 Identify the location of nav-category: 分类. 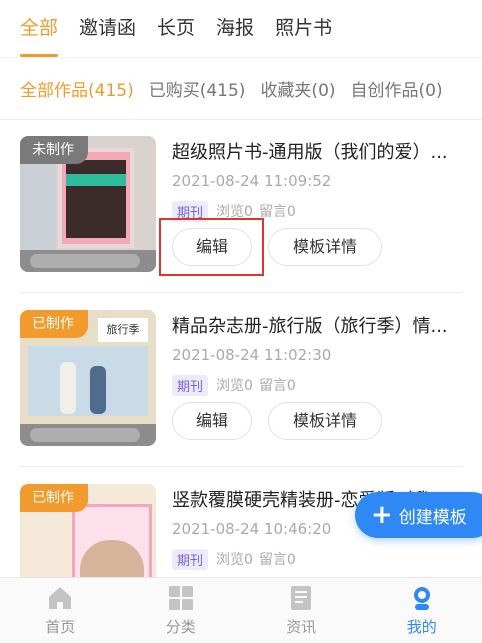
(181, 610).